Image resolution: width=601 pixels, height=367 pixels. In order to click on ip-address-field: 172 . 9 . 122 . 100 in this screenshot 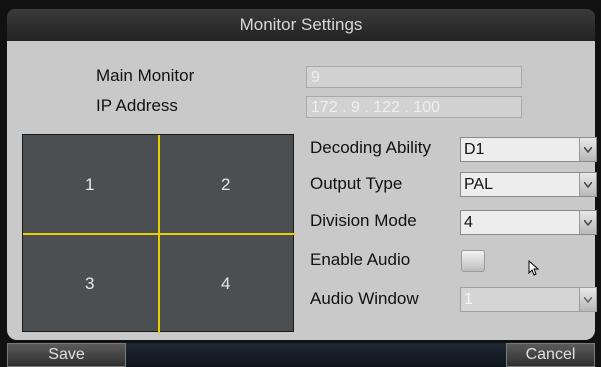, I will do `click(414, 107)`.